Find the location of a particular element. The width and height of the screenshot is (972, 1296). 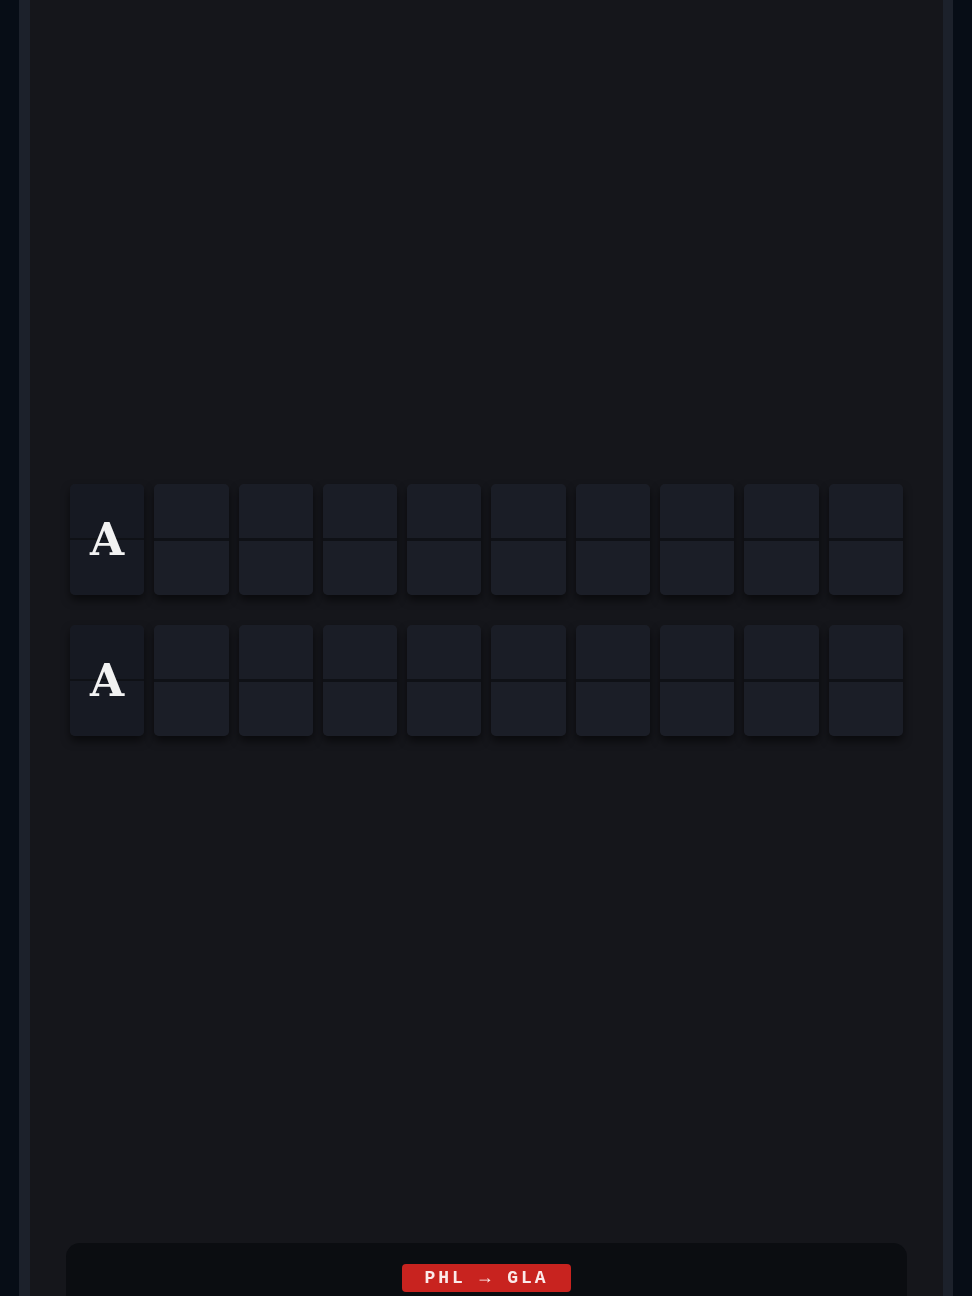

route-badge: PHL → GLA is located at coordinates (486, 1278).